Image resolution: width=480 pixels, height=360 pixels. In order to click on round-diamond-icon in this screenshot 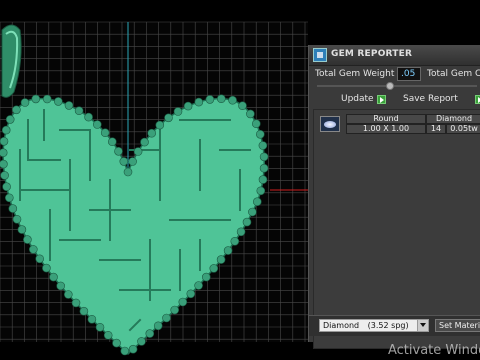, I will do `click(330, 124)`.